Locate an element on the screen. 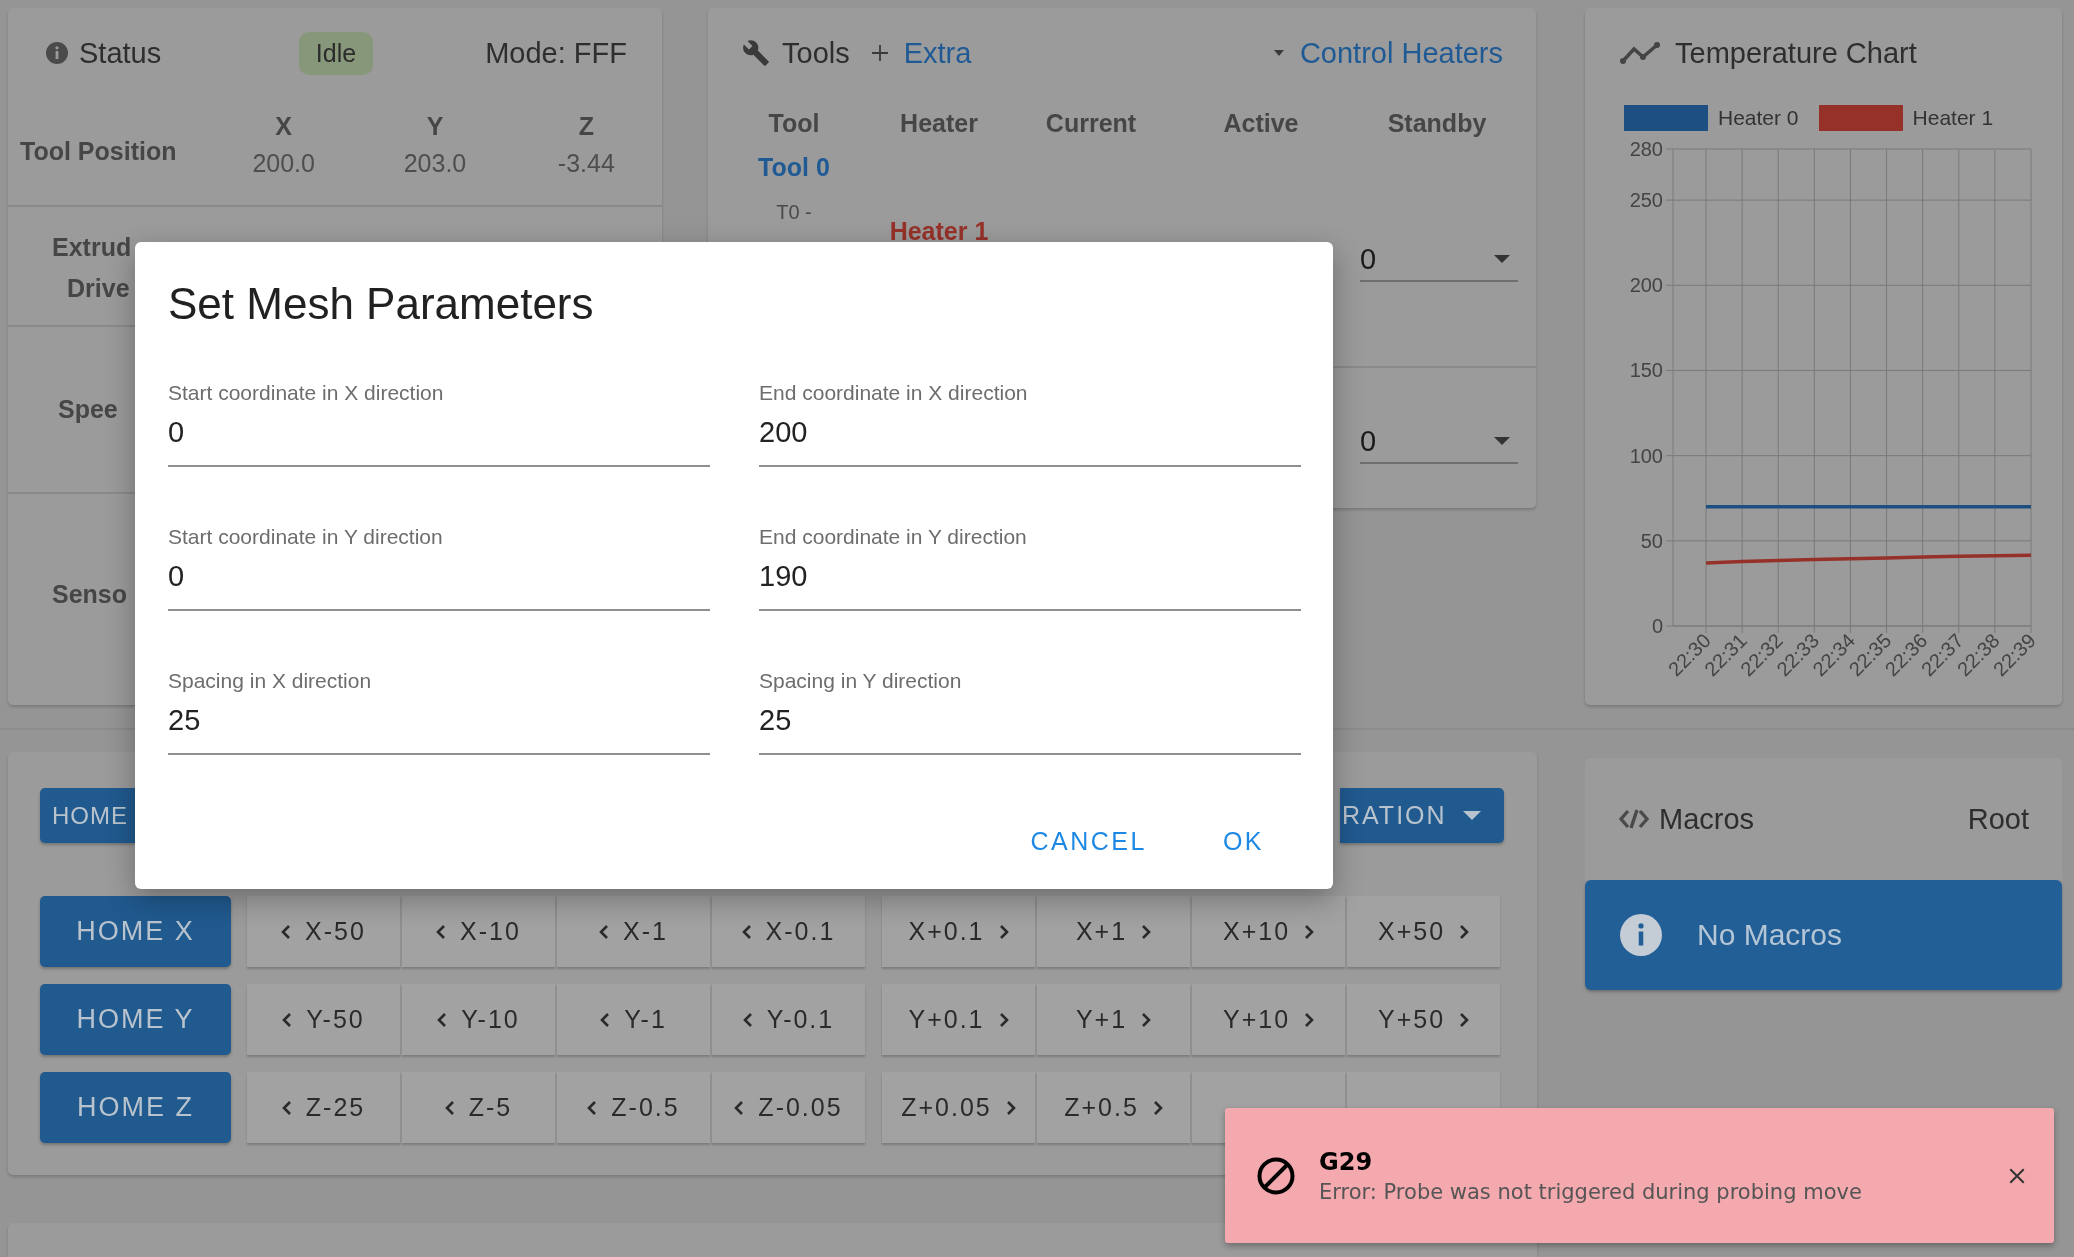 The height and width of the screenshot is (1257, 2074). column-header: Heater is located at coordinates (939, 123).